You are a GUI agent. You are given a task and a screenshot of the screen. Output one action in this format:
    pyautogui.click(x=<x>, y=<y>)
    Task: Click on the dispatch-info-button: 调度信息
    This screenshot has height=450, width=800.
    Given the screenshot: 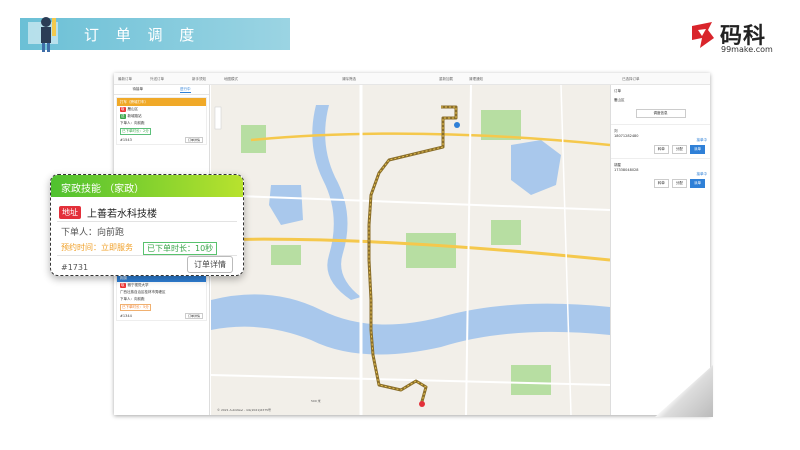 What is the action you would take?
    pyautogui.click(x=660, y=113)
    